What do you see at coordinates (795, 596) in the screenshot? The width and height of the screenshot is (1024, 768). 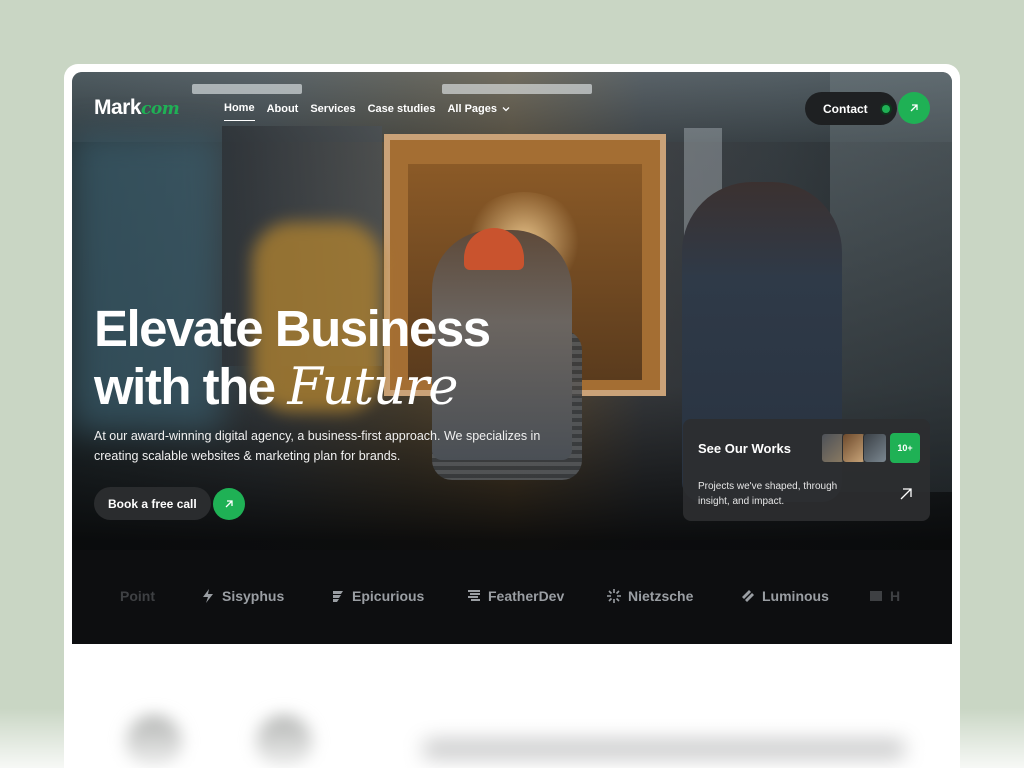 I see `partner-name: Luminous` at bounding box center [795, 596].